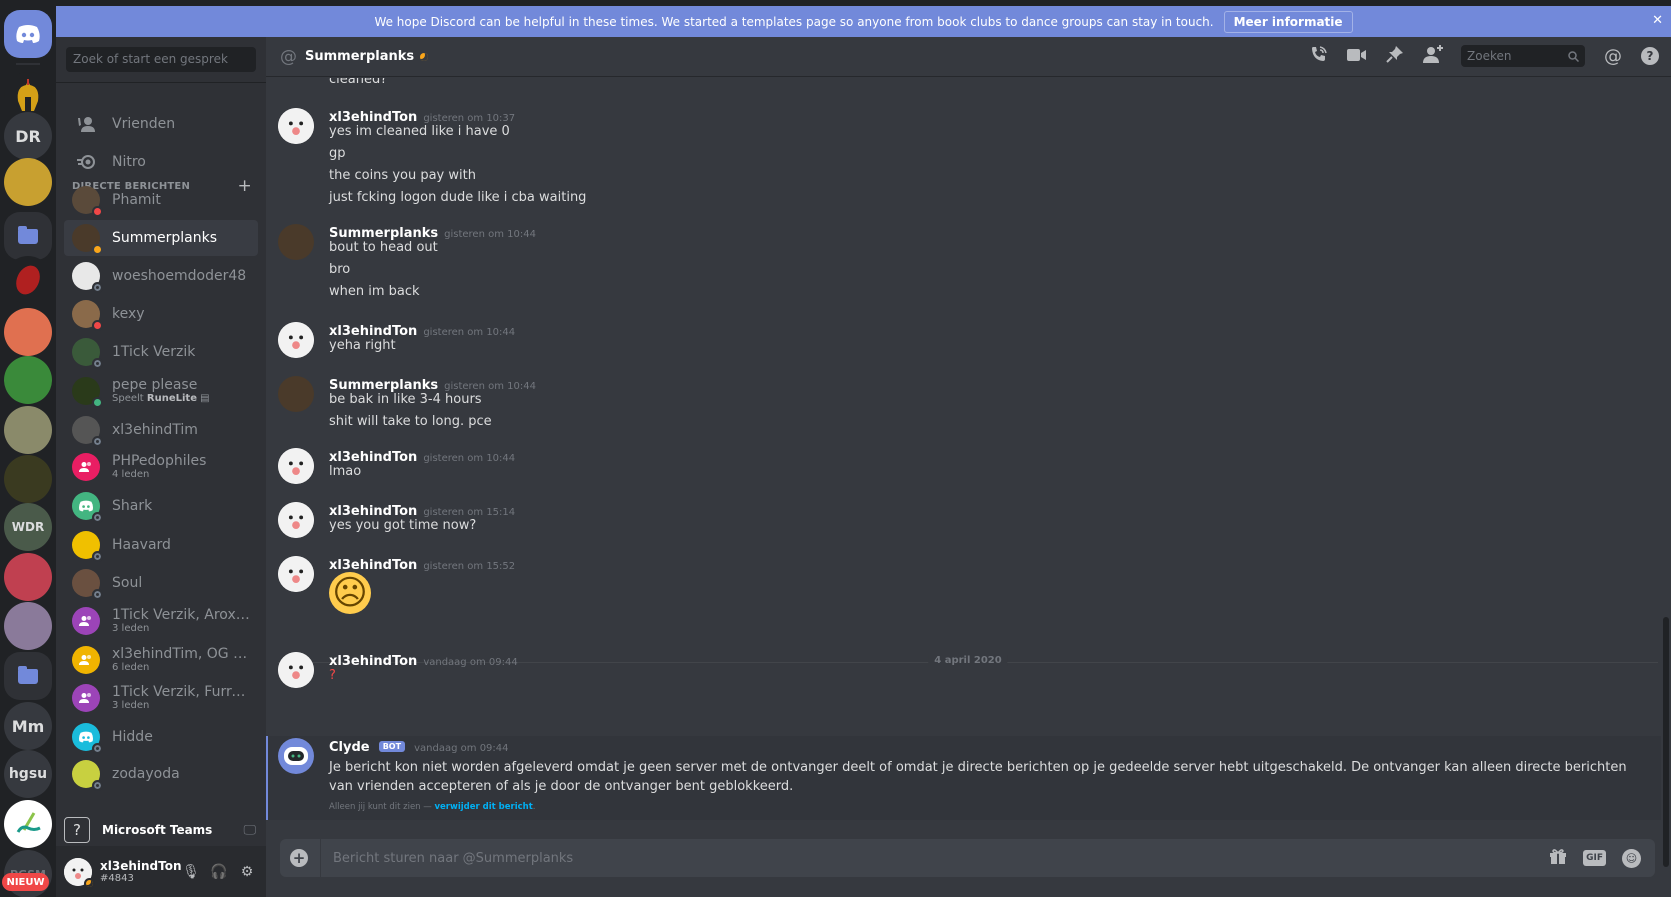  I want to click on dm-item: woeshoemdoder48, so click(161, 276).